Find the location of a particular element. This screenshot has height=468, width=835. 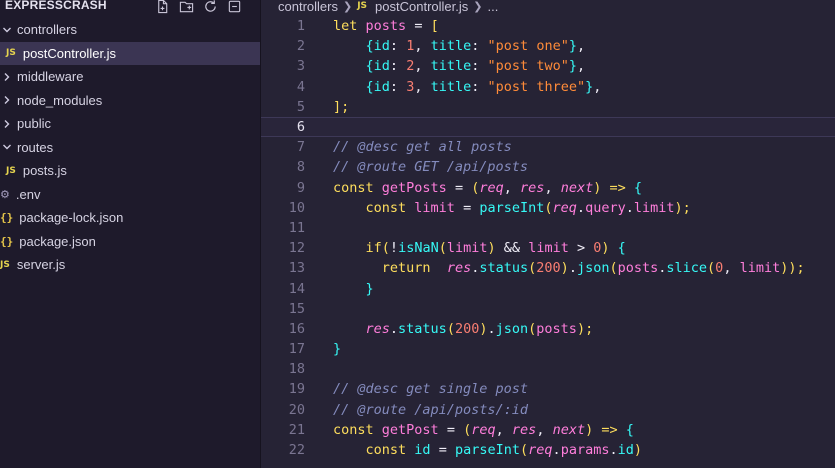

code-line: 21 const getPost = (req, res, next) => { is located at coordinates (548, 430).